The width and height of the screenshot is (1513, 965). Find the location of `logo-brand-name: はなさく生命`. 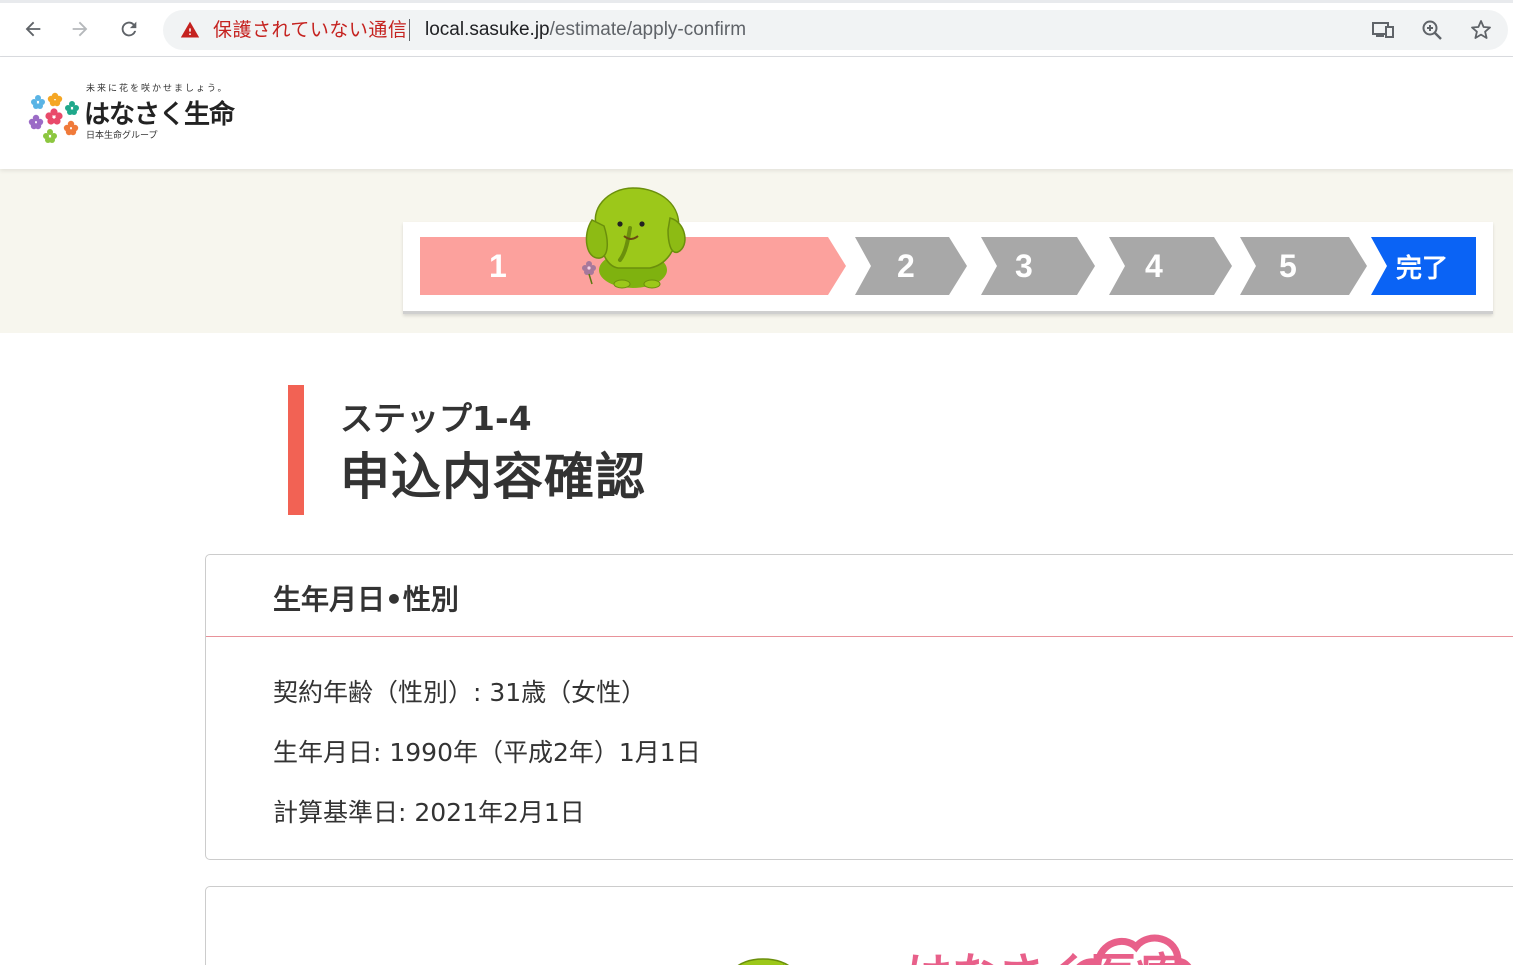

logo-brand-name: はなさく生命 is located at coordinates (159, 115).